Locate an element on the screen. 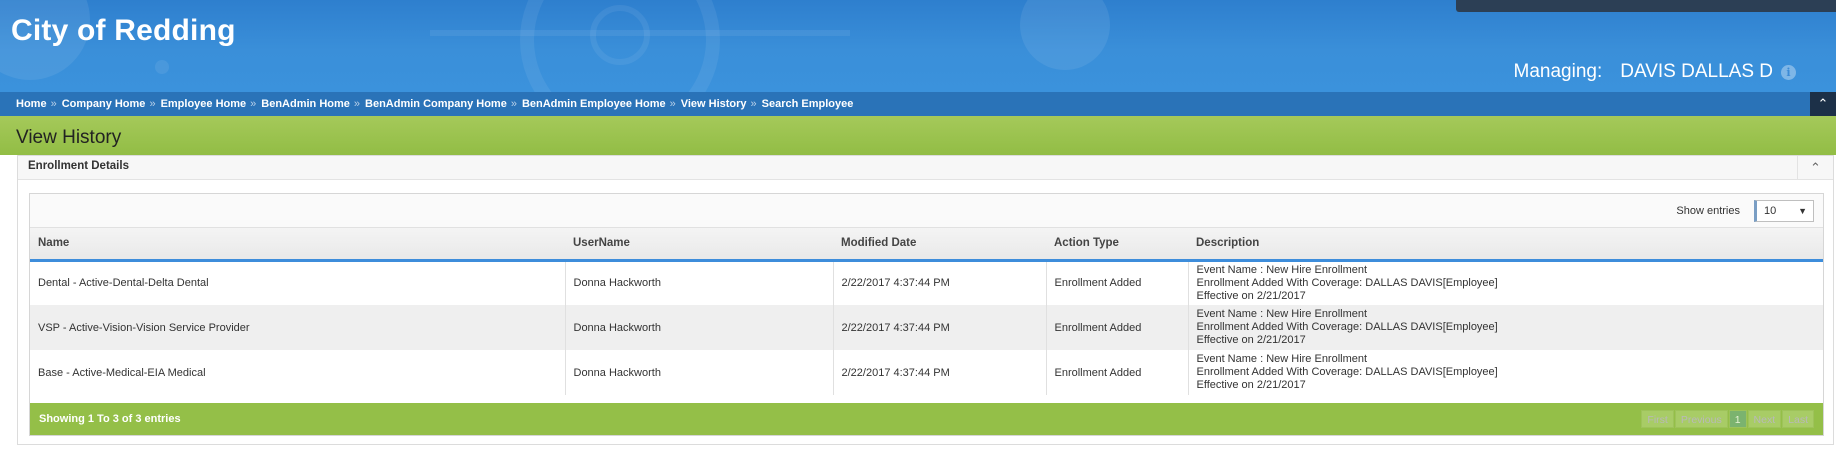  breadcrumb-item-view-history: View History is located at coordinates (714, 104).